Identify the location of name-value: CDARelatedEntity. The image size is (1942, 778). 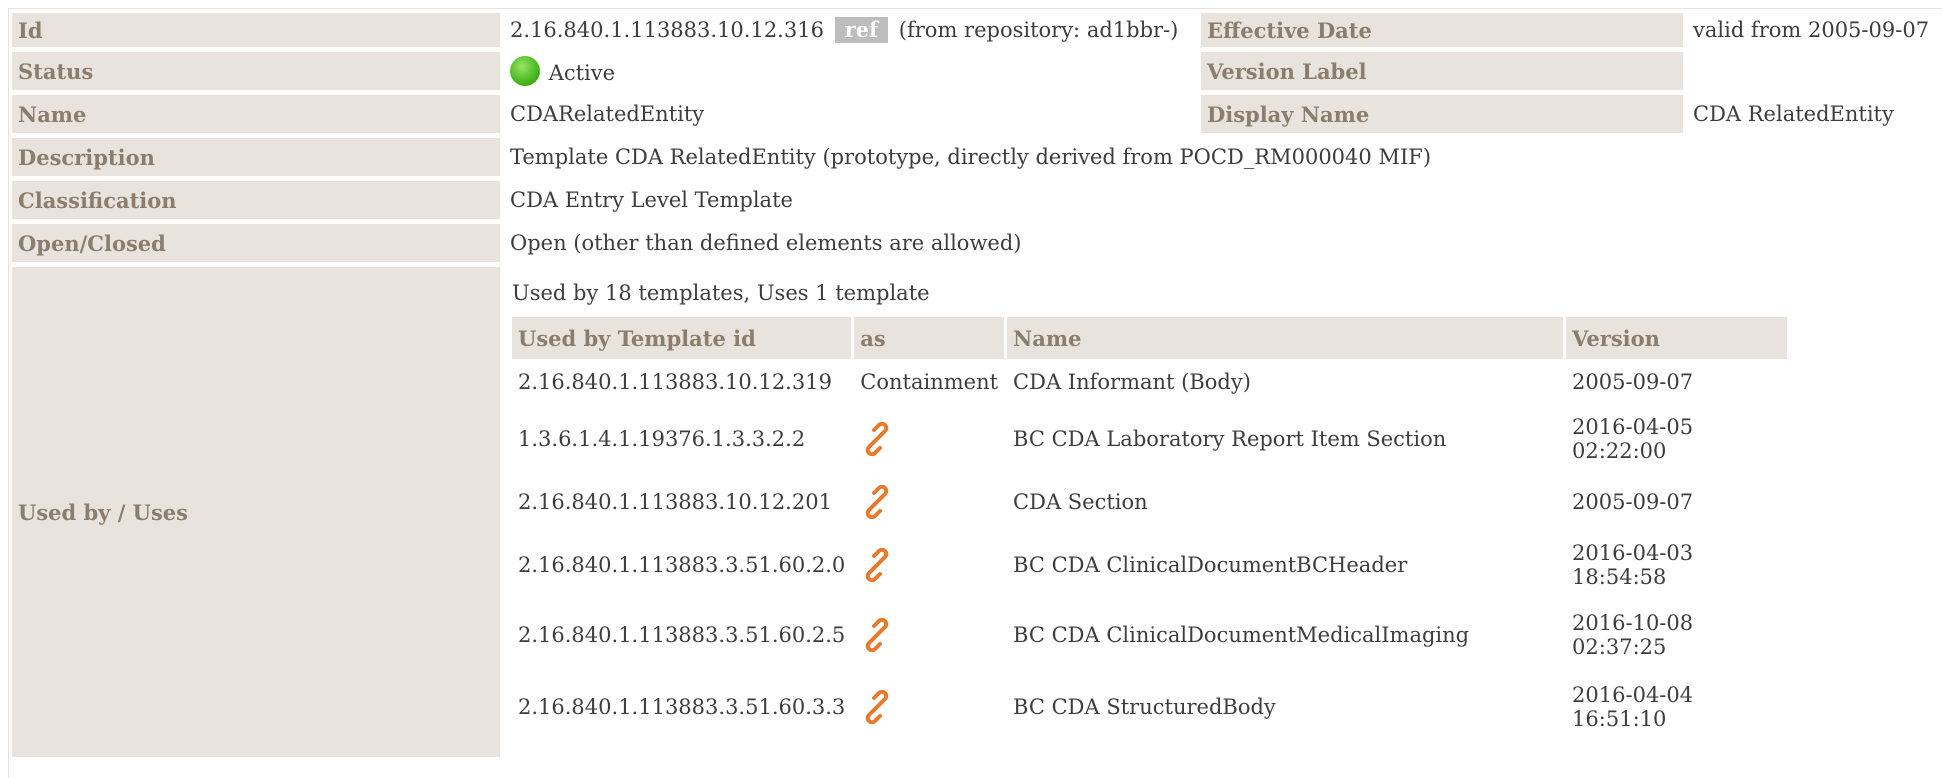
(607, 114).